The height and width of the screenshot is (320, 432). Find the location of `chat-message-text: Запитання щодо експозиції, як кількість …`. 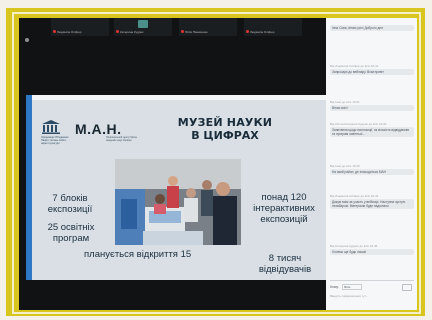

chat-message-text: Запитання щодо експозиції, як кількість … is located at coordinates (372, 132).